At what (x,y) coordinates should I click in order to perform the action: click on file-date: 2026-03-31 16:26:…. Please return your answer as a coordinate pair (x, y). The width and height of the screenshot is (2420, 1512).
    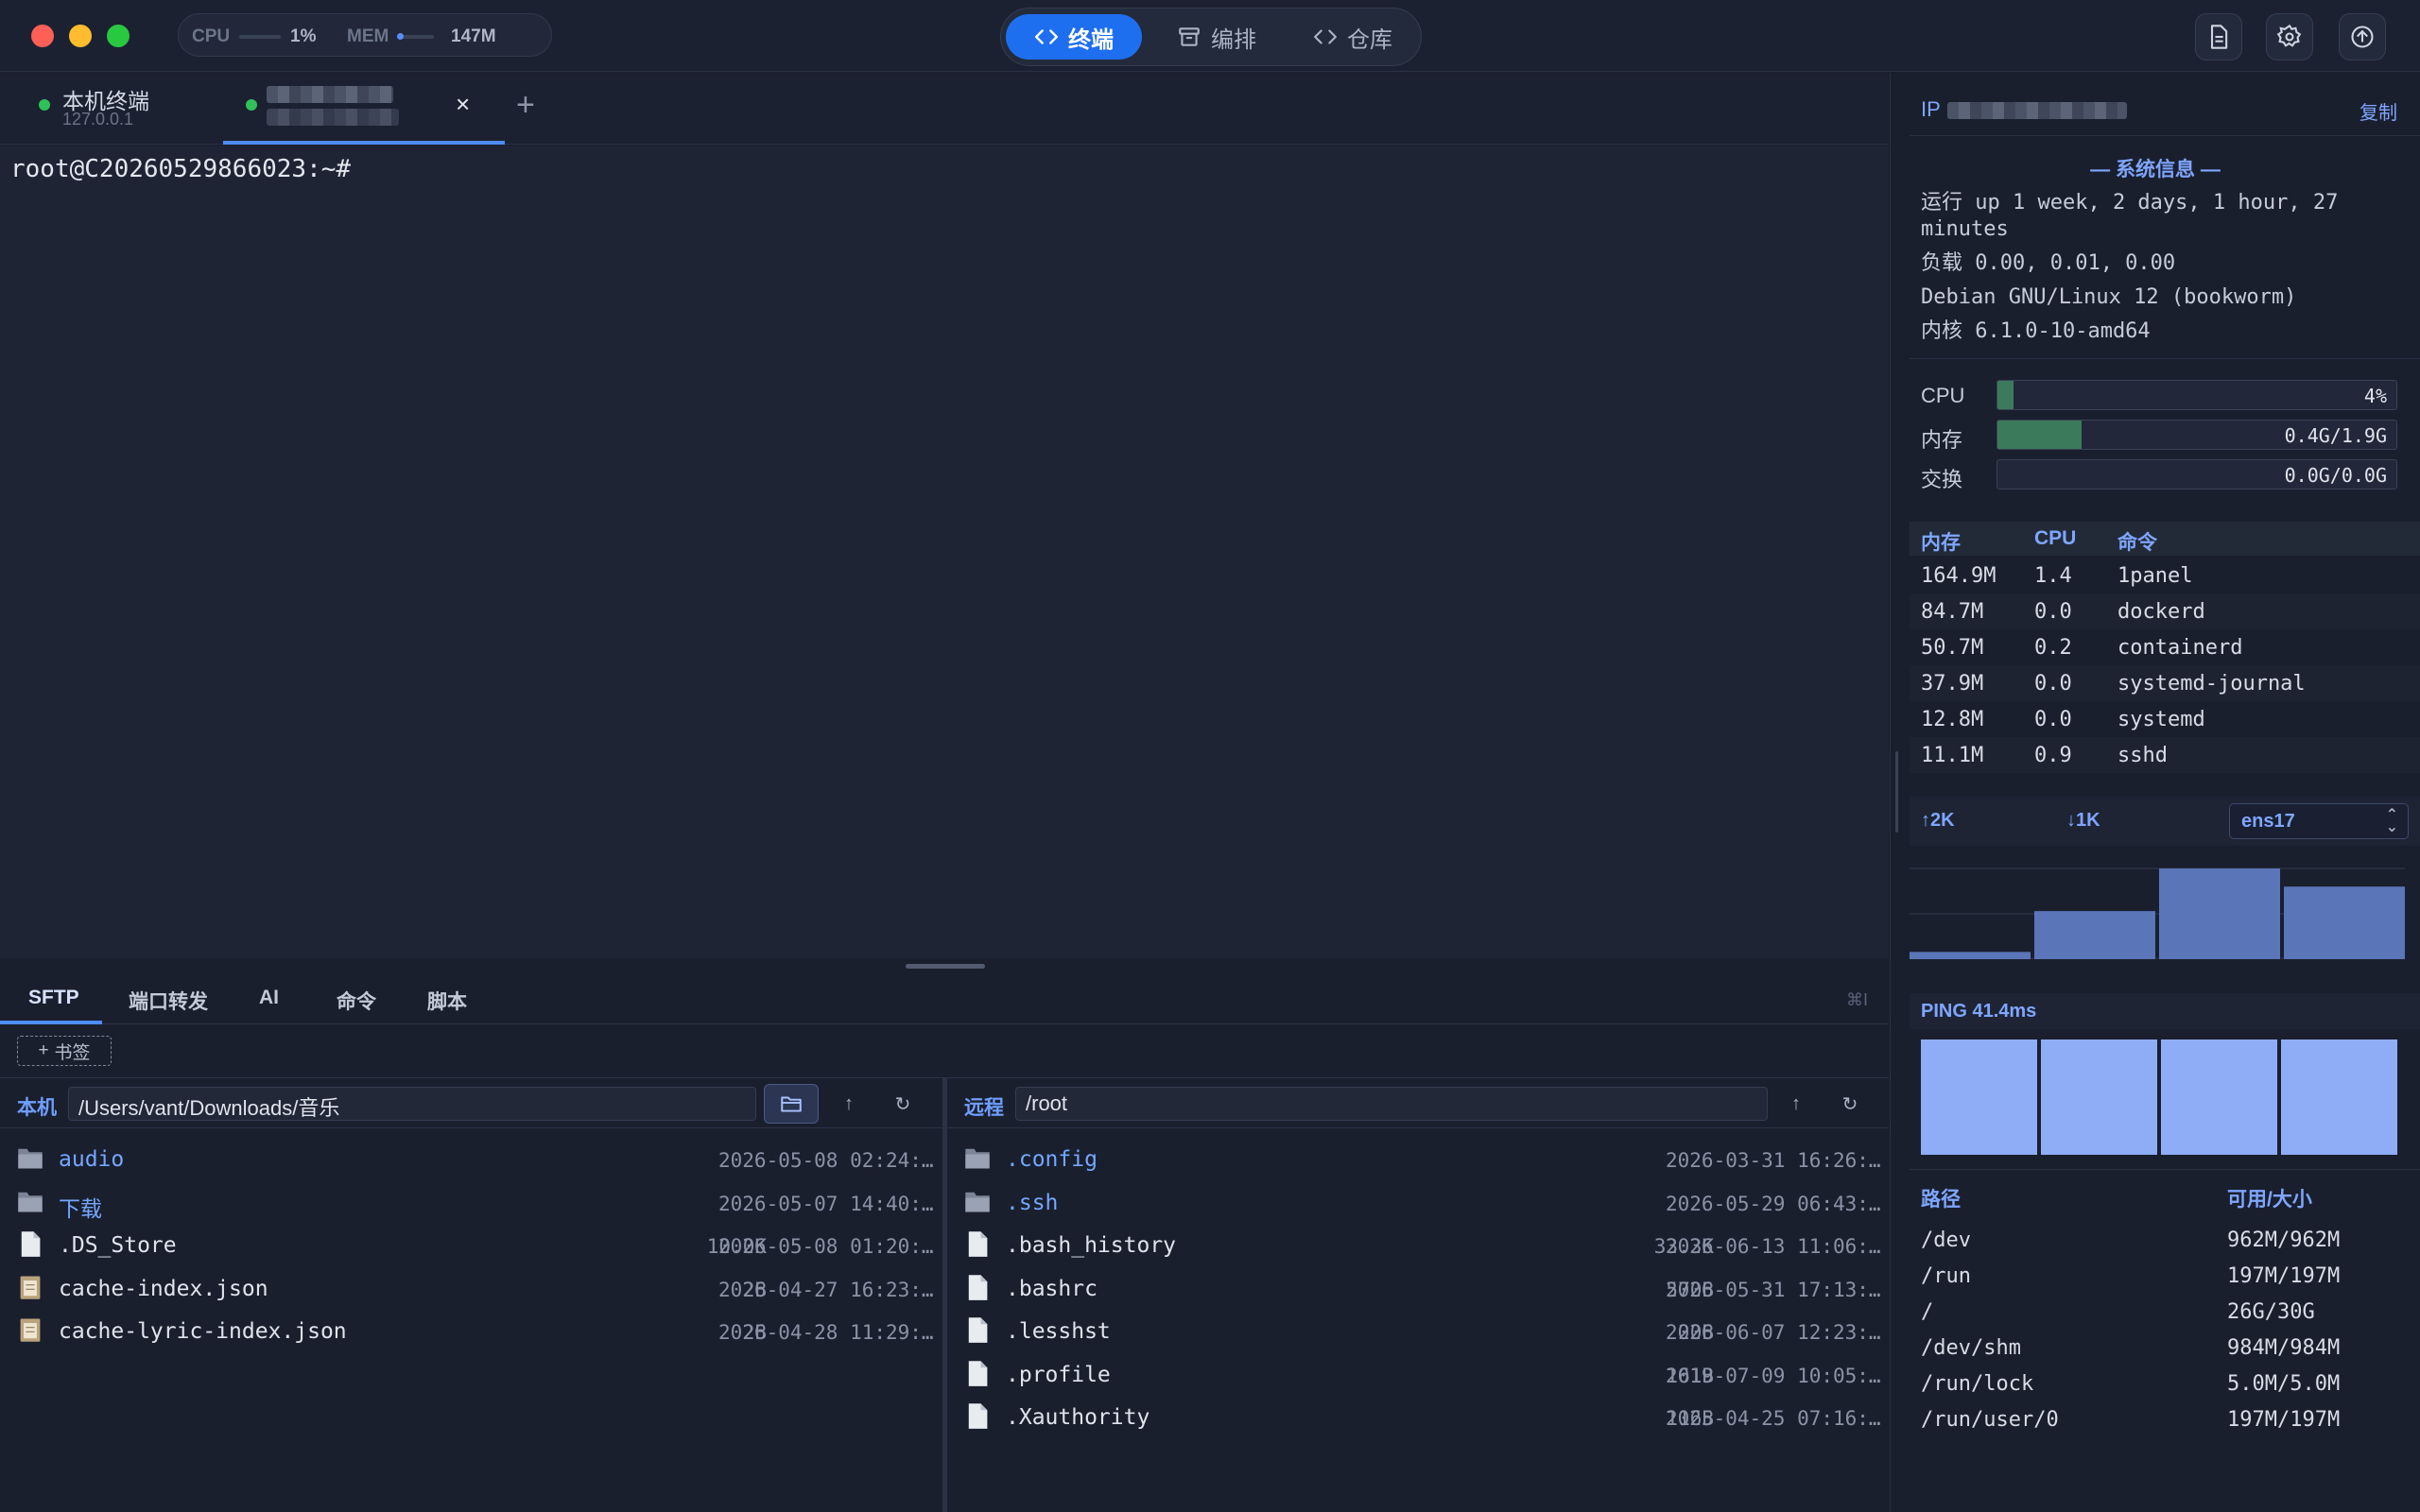
    Looking at the image, I should click on (1773, 1160).